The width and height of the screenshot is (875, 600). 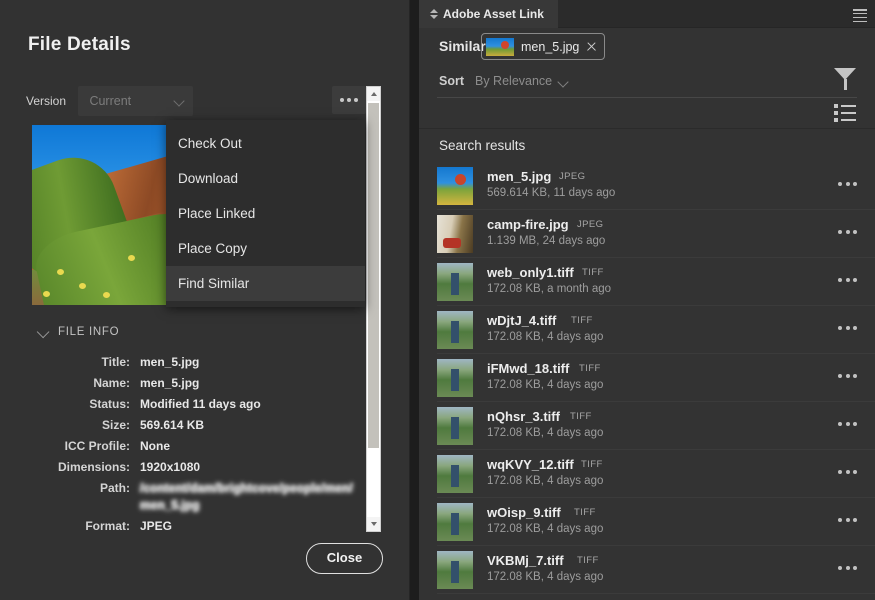 I want to click on info-row-title: Title: men_5.jpg, so click(x=190, y=362).